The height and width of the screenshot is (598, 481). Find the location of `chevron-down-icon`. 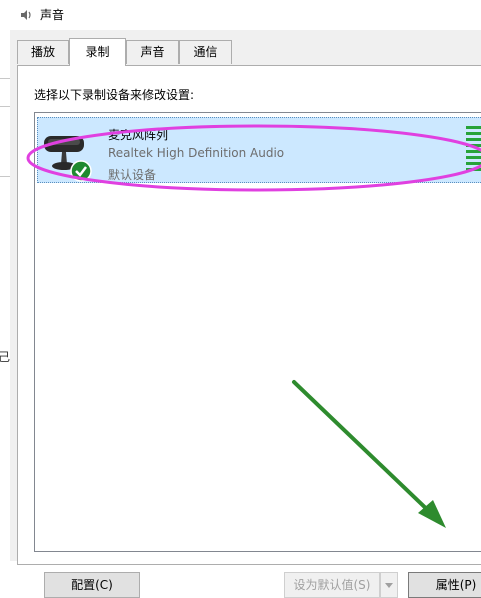

chevron-down-icon is located at coordinates (389, 585).